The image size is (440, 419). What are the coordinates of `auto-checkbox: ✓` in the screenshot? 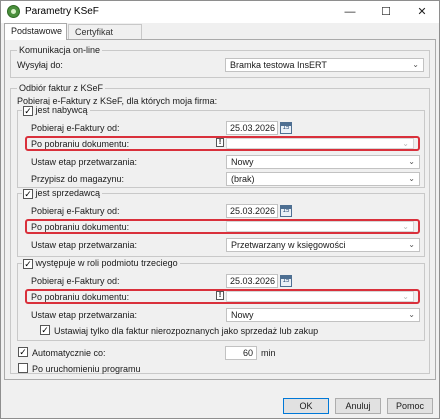 It's located at (23, 352).